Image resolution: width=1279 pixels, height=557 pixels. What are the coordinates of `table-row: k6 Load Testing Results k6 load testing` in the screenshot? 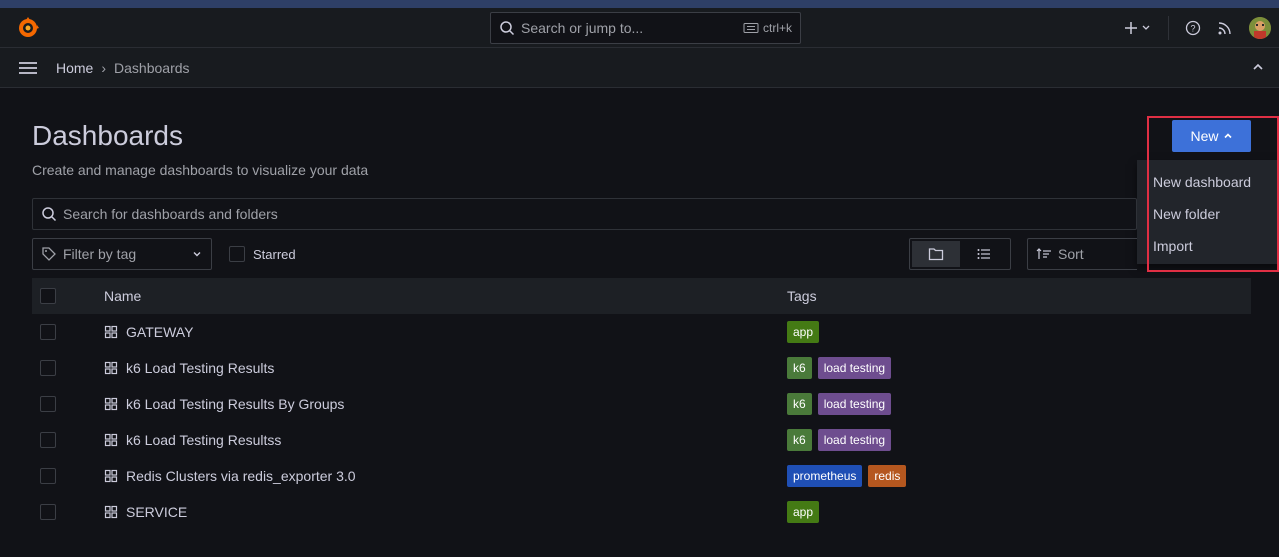 It's located at (641, 368).